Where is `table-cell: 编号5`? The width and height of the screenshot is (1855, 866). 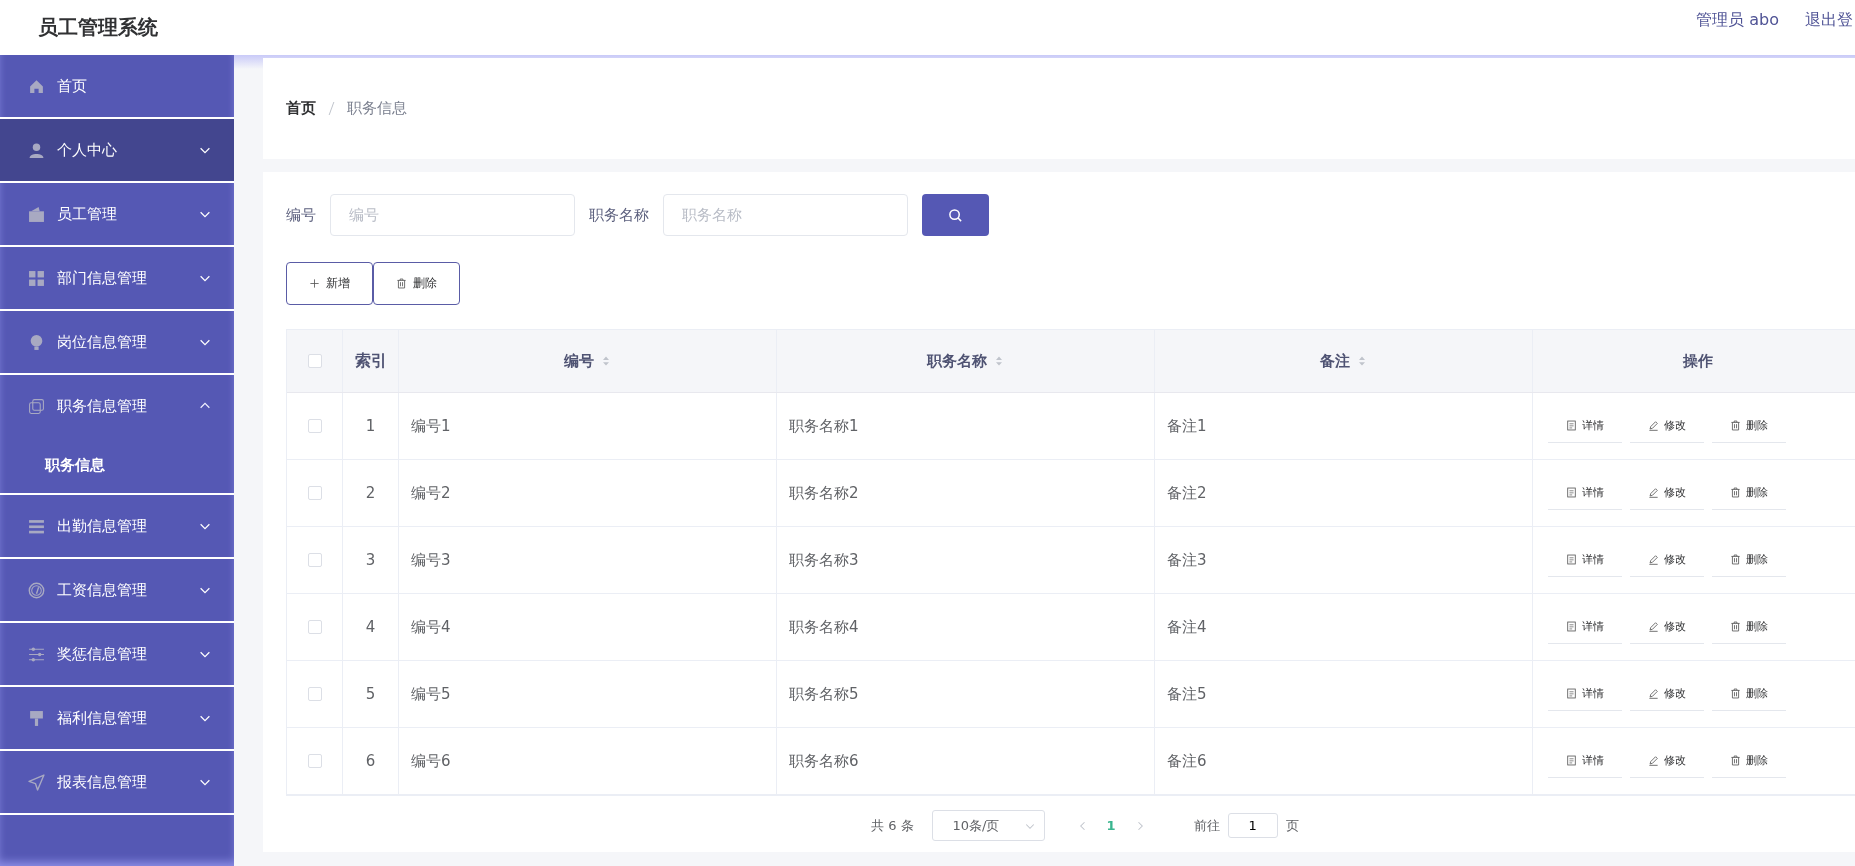 table-cell: 编号5 is located at coordinates (431, 694).